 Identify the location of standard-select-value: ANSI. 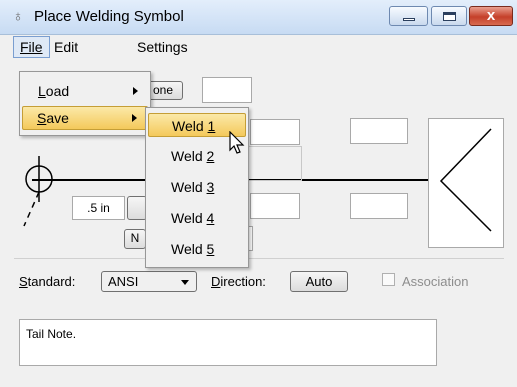
(123, 281).